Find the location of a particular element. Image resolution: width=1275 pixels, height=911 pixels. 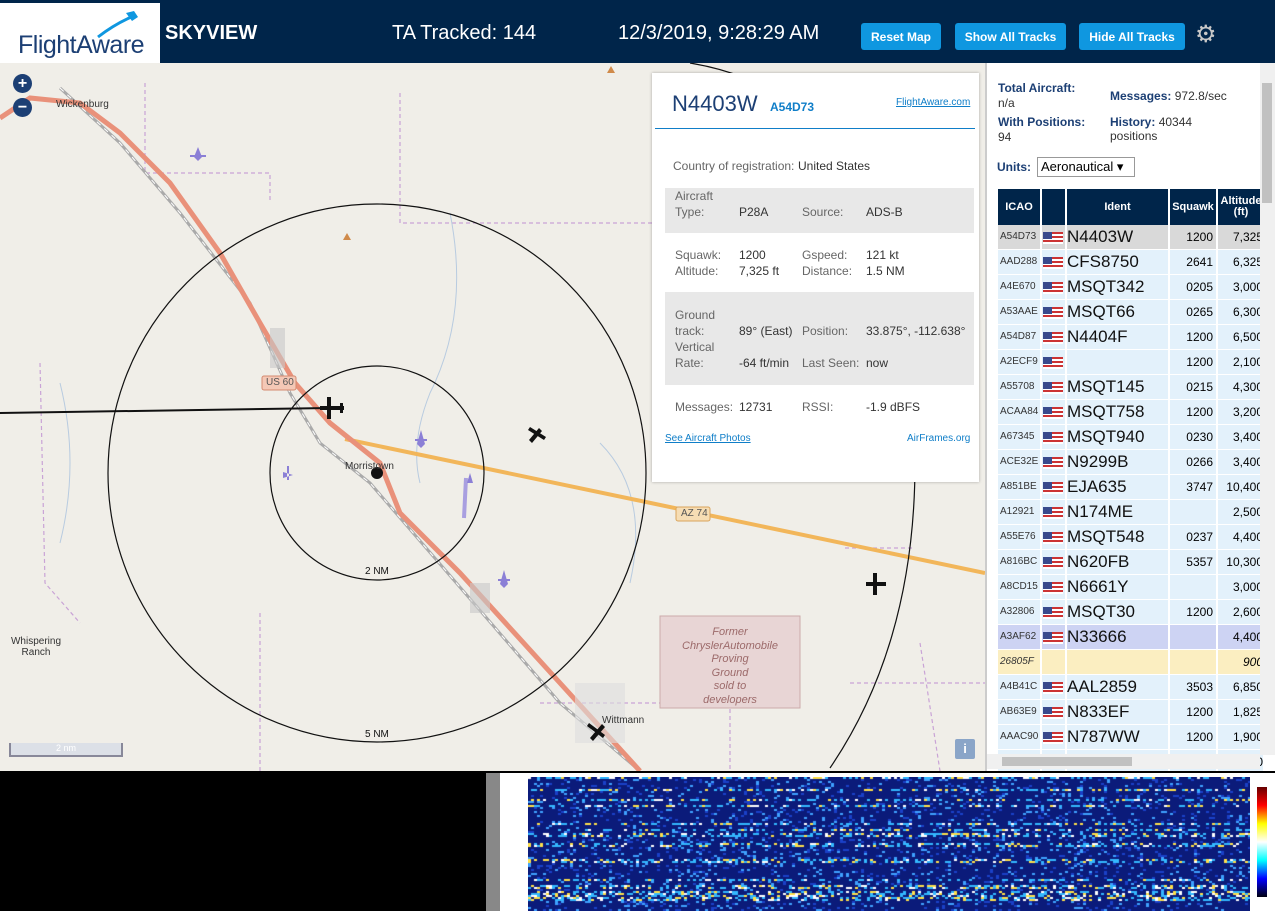

row-ident: MSQT66 is located at coordinates (1118, 312).